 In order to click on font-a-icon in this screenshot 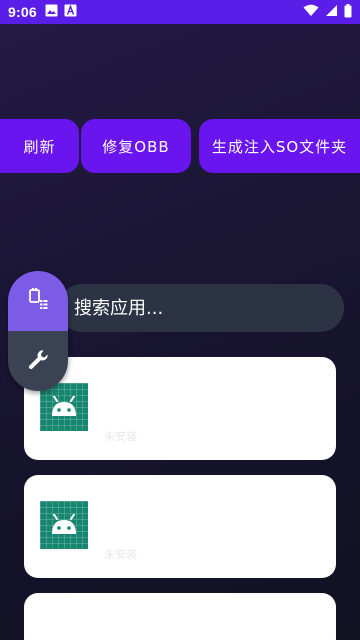, I will do `click(70, 12)`.